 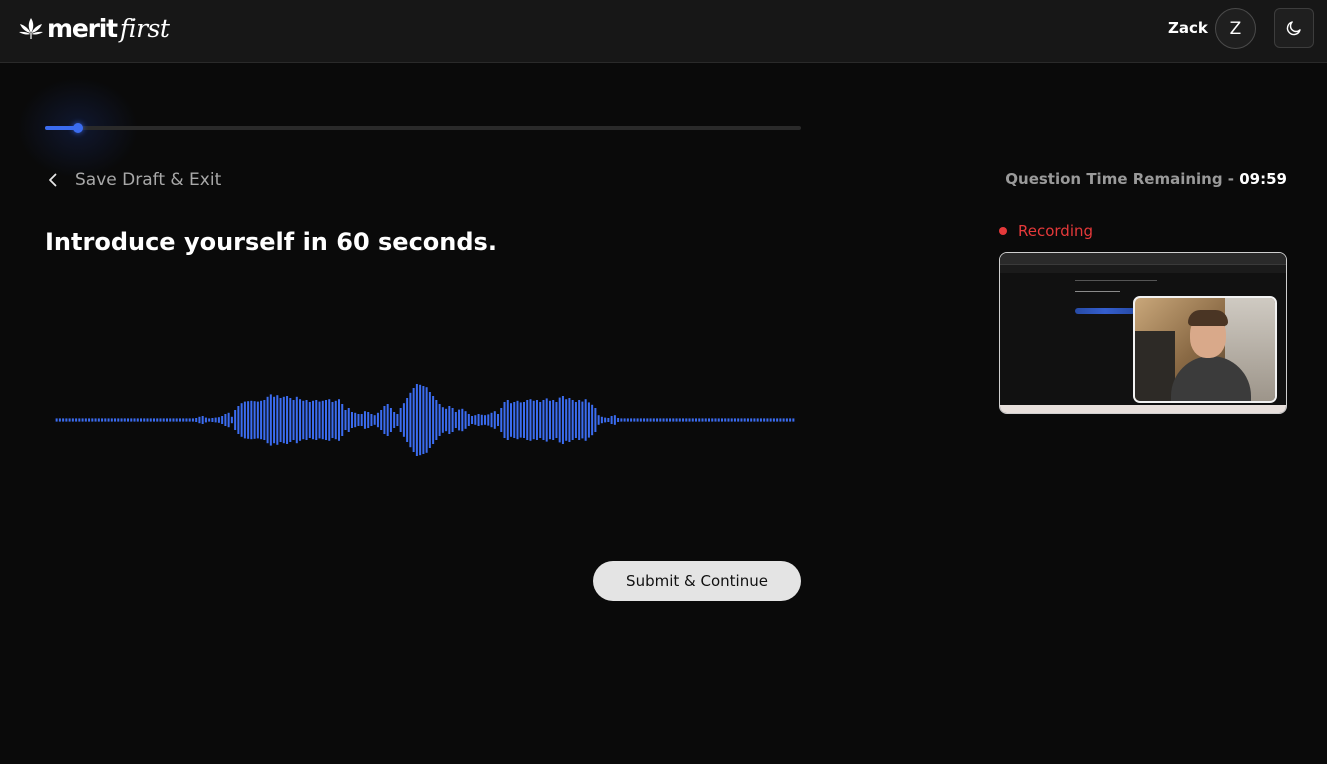 What do you see at coordinates (1056, 231) in the screenshot?
I see `recording-label: Recording` at bounding box center [1056, 231].